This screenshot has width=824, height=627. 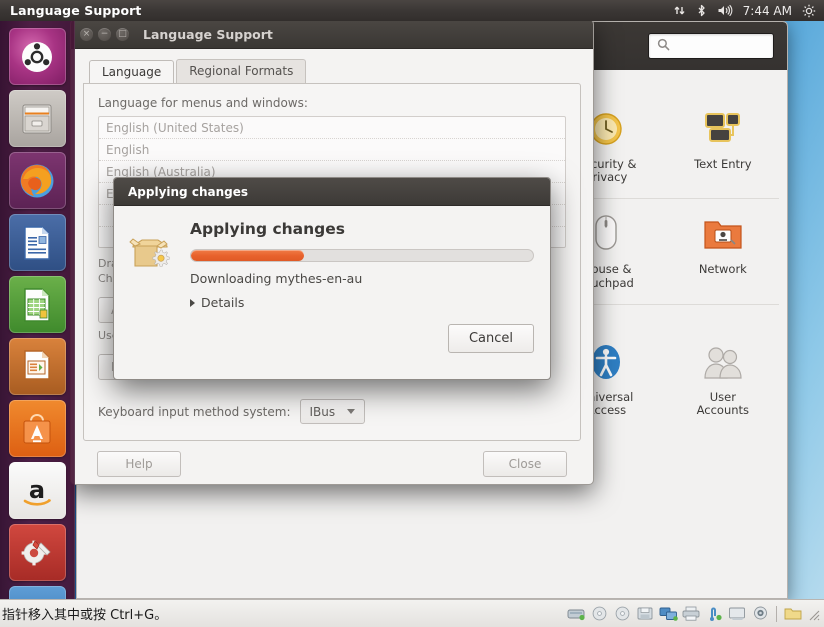 What do you see at coordinates (722, 269) in the screenshot?
I see `settings-label: Network` at bounding box center [722, 269].